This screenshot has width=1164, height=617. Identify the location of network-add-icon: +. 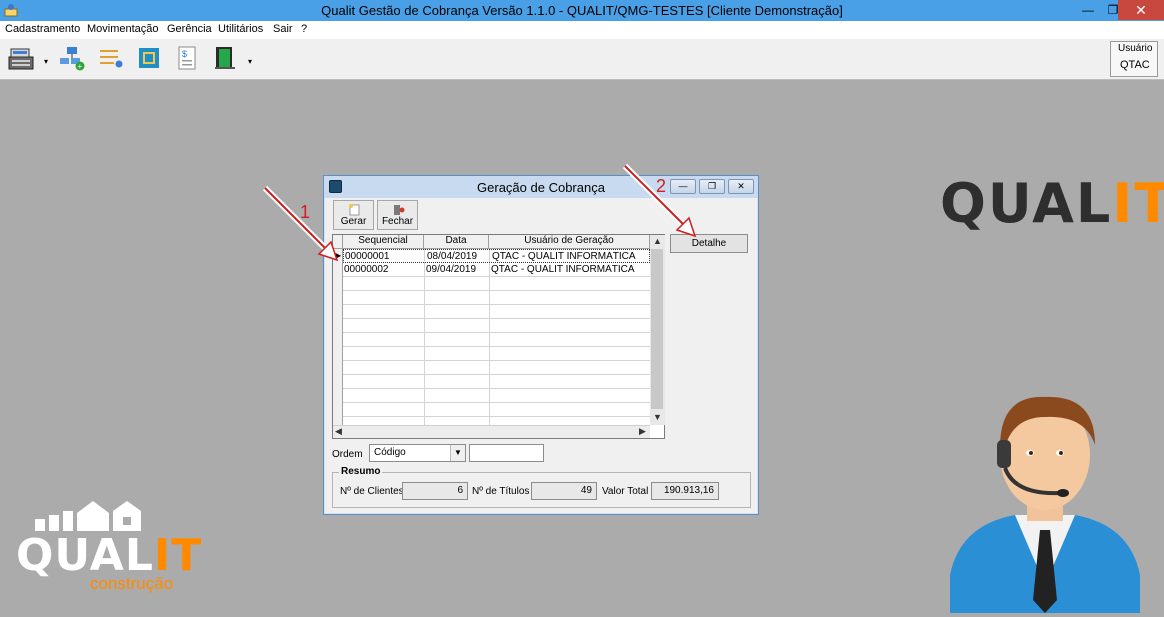
(72, 58).